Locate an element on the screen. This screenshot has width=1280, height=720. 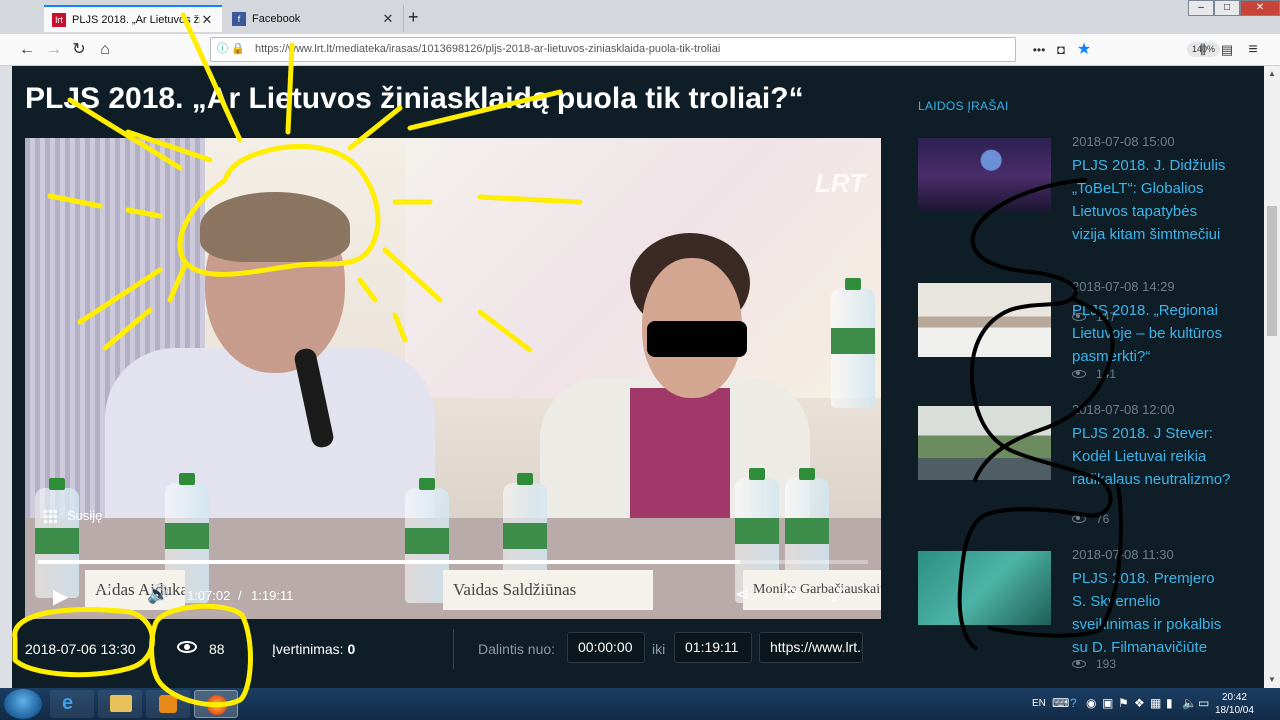
video-frame-bottle is located at coordinates (853, 343).